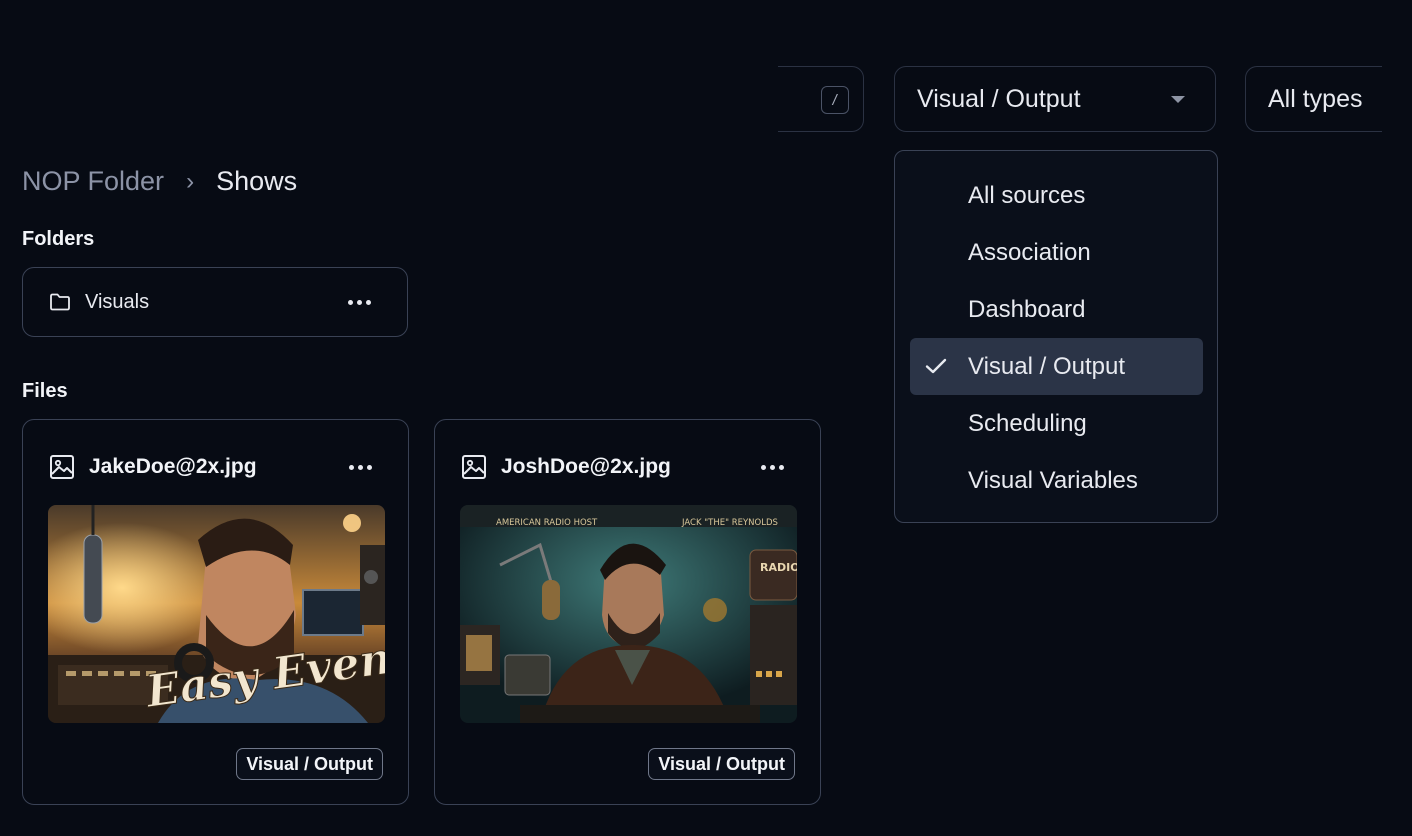 The image size is (1412, 836). I want to click on menu-item-label: Visual Variables, so click(1053, 480).